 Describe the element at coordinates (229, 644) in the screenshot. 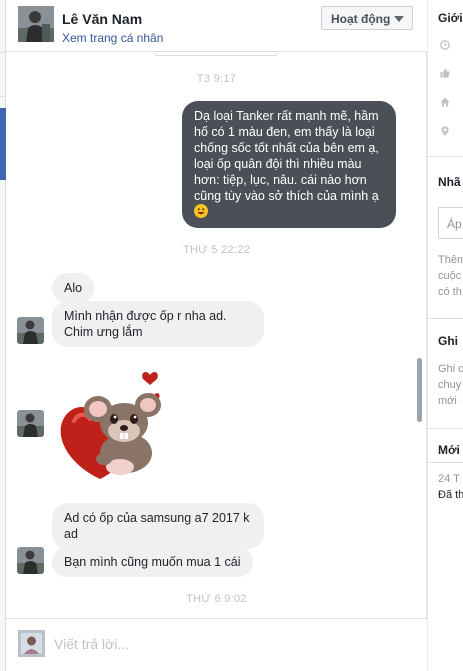

I see `reply-input` at that location.